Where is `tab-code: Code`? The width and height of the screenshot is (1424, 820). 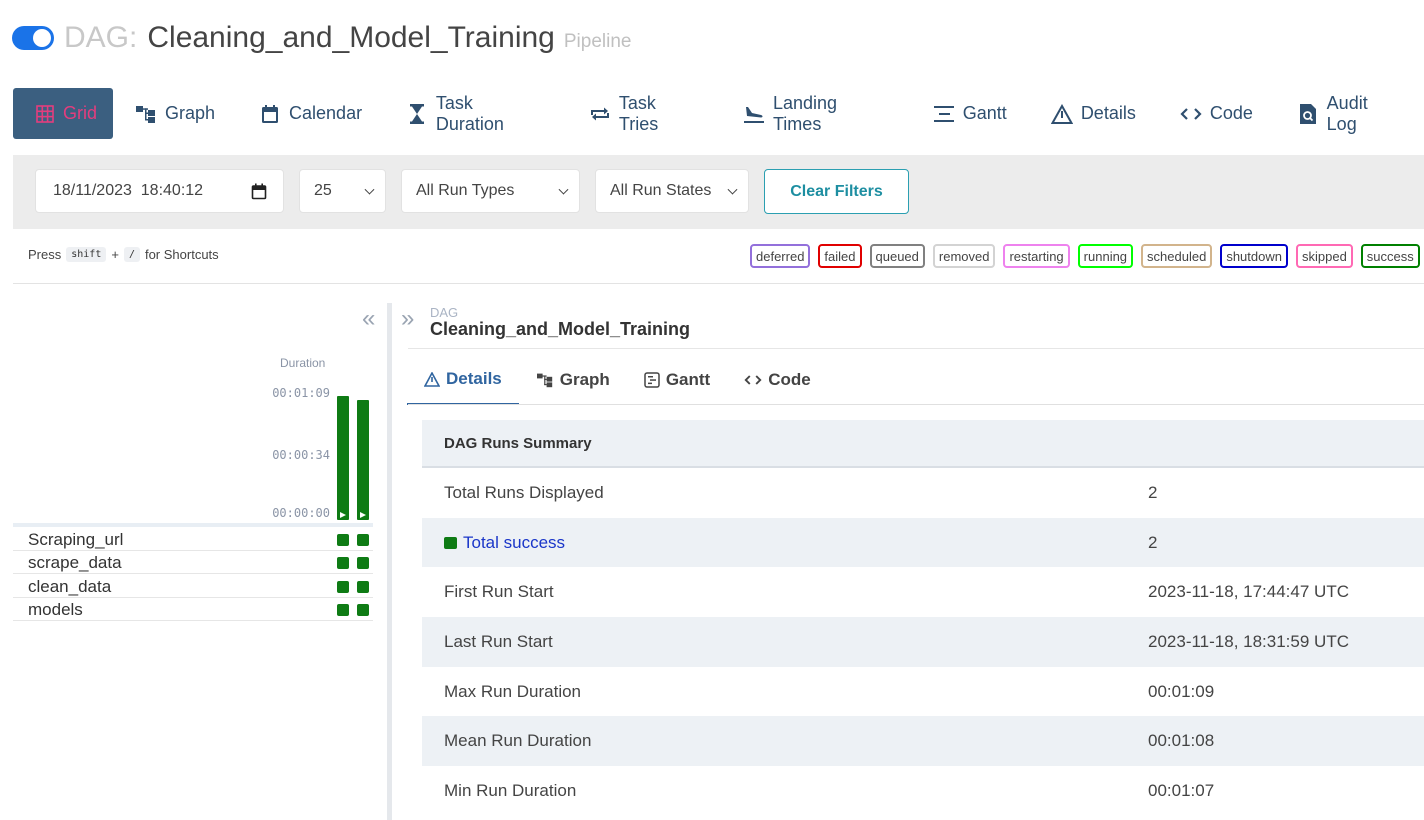
tab-code: Code is located at coordinates (1216, 113).